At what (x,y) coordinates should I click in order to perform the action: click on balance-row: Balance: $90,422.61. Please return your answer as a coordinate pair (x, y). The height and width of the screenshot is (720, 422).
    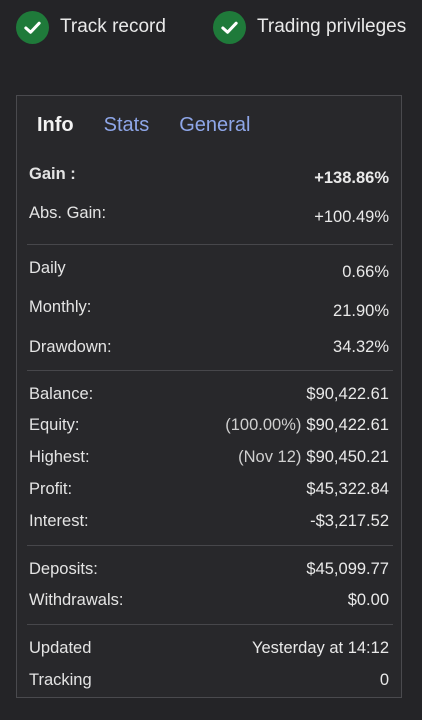
    Looking at the image, I should click on (209, 397).